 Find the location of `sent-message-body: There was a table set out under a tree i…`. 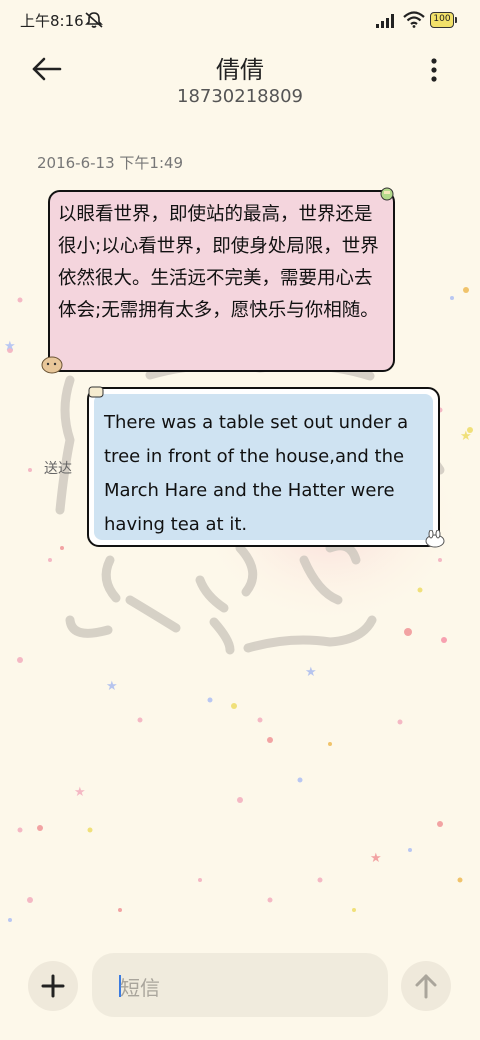

sent-message-body: There was a table set out under a tree i… is located at coordinates (263, 467).